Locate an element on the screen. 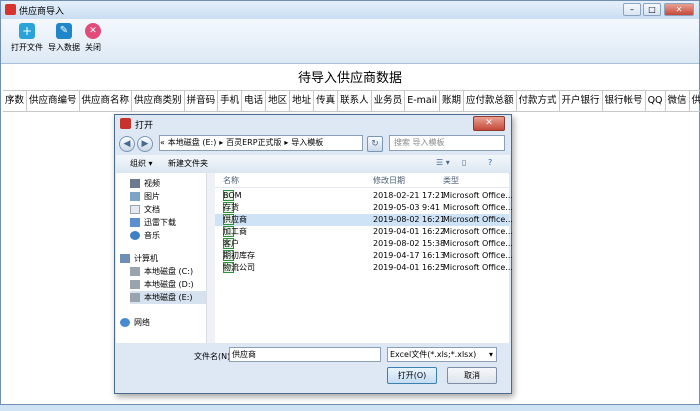 This screenshot has height=411, width=700. nav-item-network: 网络 is located at coordinates (135, 322).